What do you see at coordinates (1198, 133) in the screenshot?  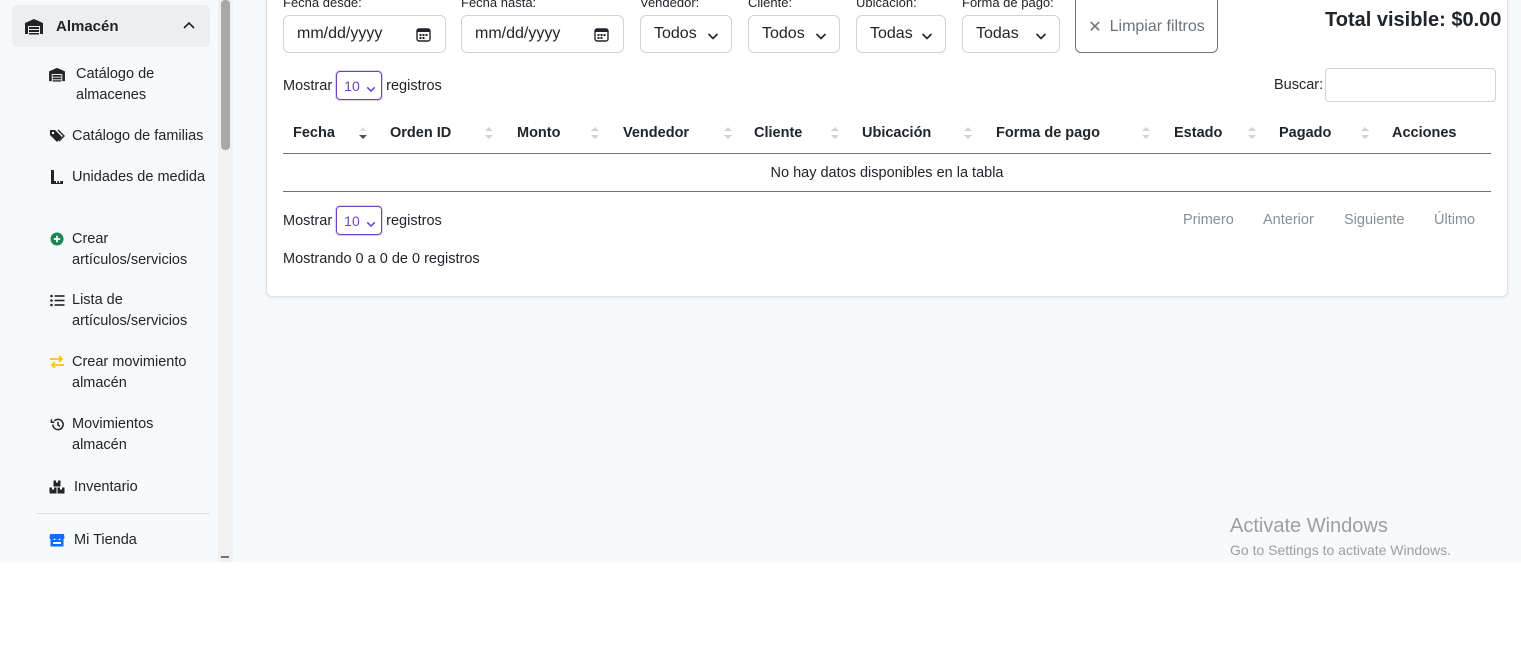 I see `column-header-estado: Estado` at bounding box center [1198, 133].